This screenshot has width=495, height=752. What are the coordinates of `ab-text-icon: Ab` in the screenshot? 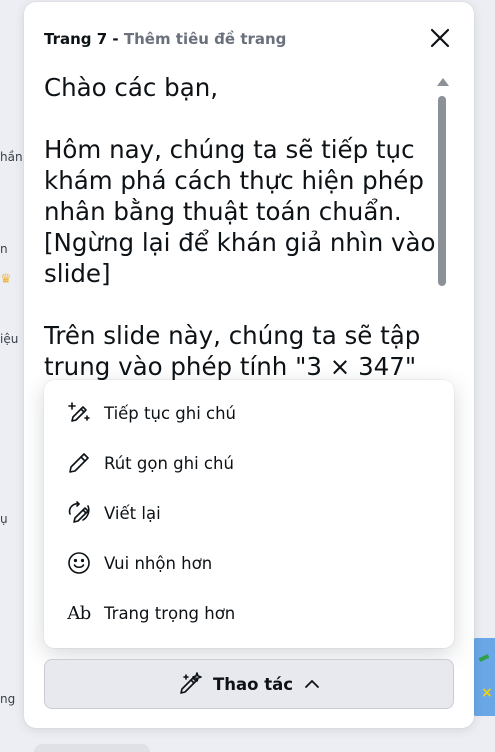 It's located at (79, 613).